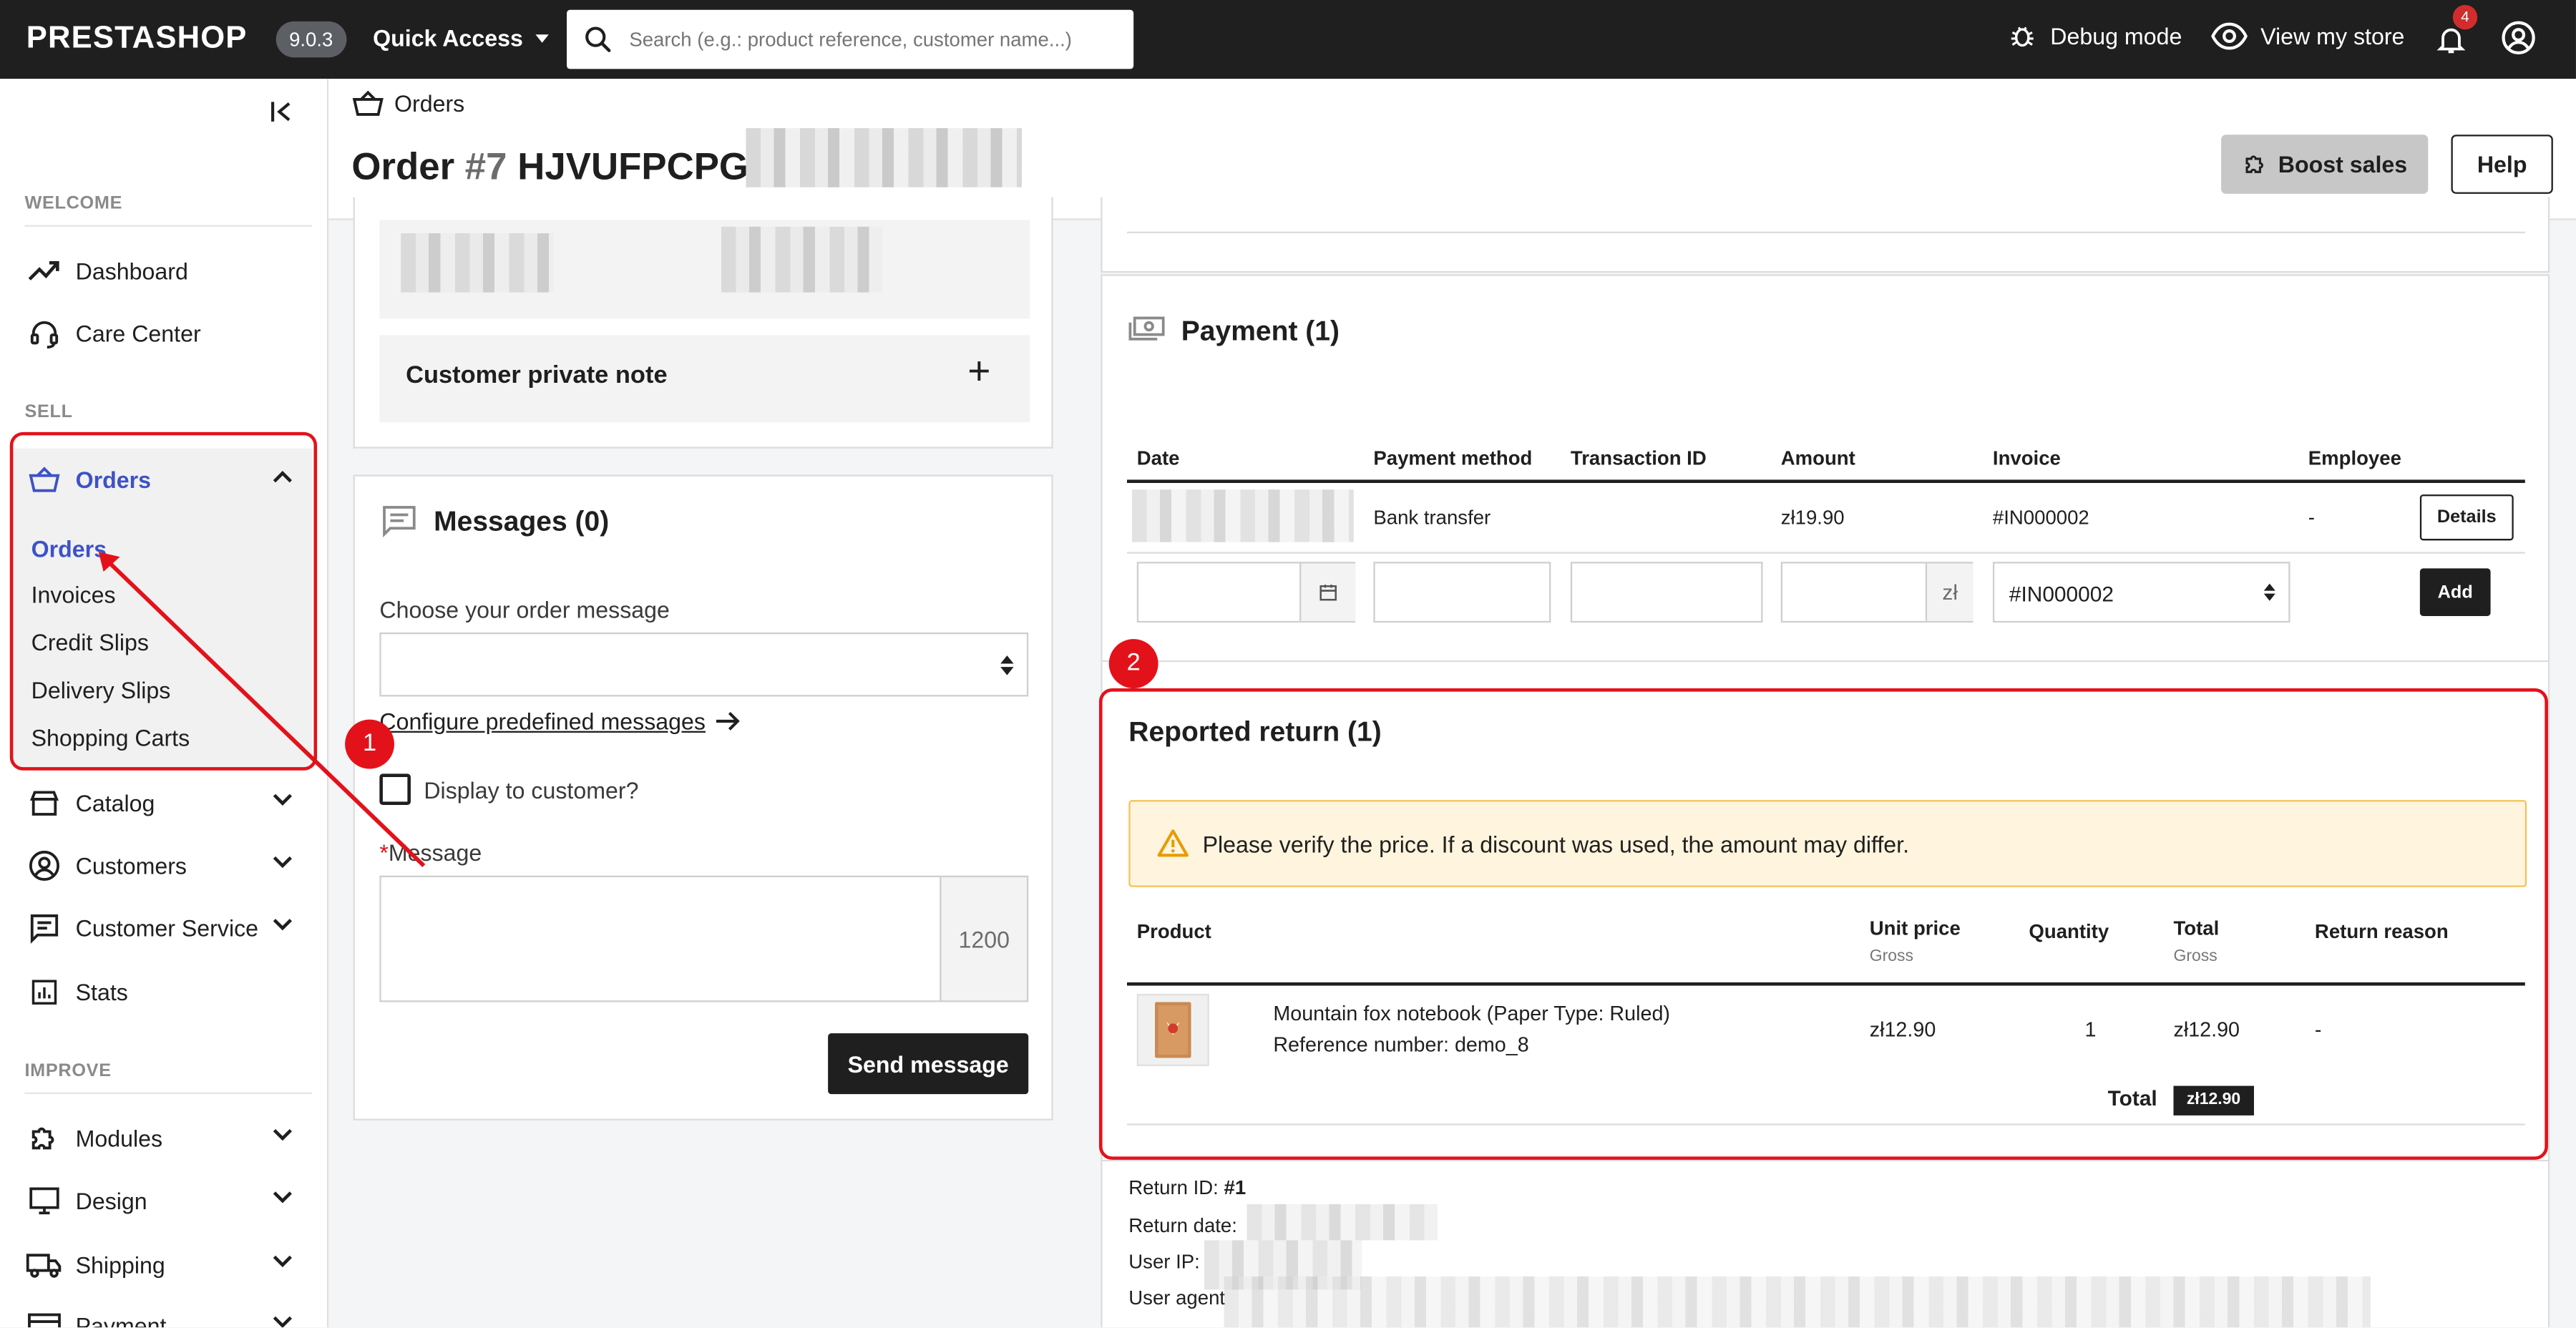  I want to click on annotation-arrow, so click(262, 710).